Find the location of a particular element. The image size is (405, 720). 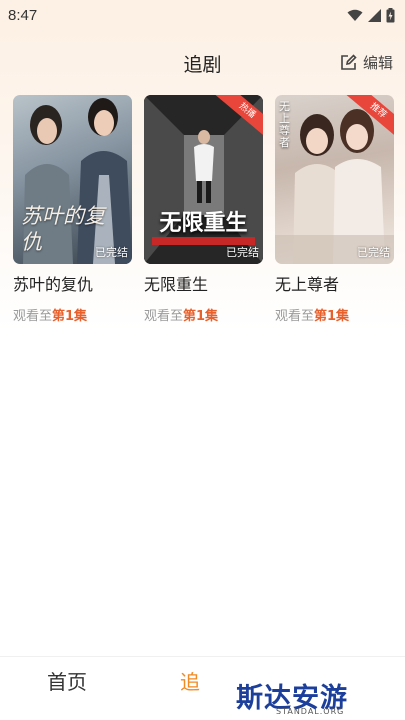

drama-title: 无上尊者 is located at coordinates (307, 284).